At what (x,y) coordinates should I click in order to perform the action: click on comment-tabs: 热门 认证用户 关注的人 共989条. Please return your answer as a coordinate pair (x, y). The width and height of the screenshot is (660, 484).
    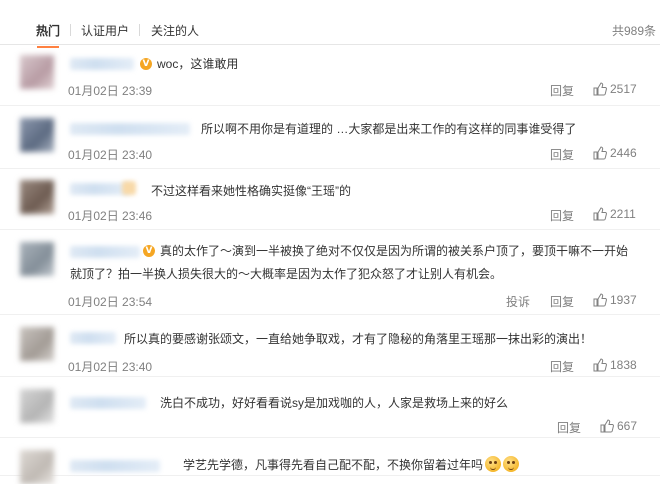
    Looking at the image, I should click on (330, 24).